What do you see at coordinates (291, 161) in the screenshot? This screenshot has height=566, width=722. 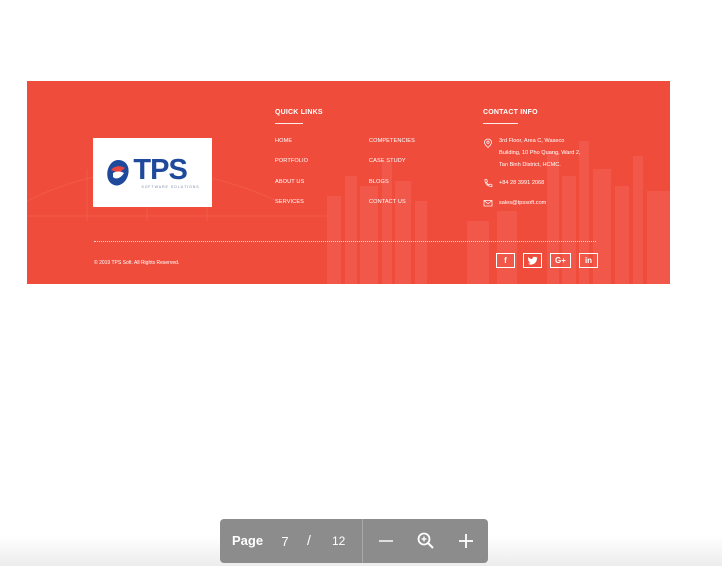 I see `footer-link-portfolio: PORTFOLIO` at bounding box center [291, 161].